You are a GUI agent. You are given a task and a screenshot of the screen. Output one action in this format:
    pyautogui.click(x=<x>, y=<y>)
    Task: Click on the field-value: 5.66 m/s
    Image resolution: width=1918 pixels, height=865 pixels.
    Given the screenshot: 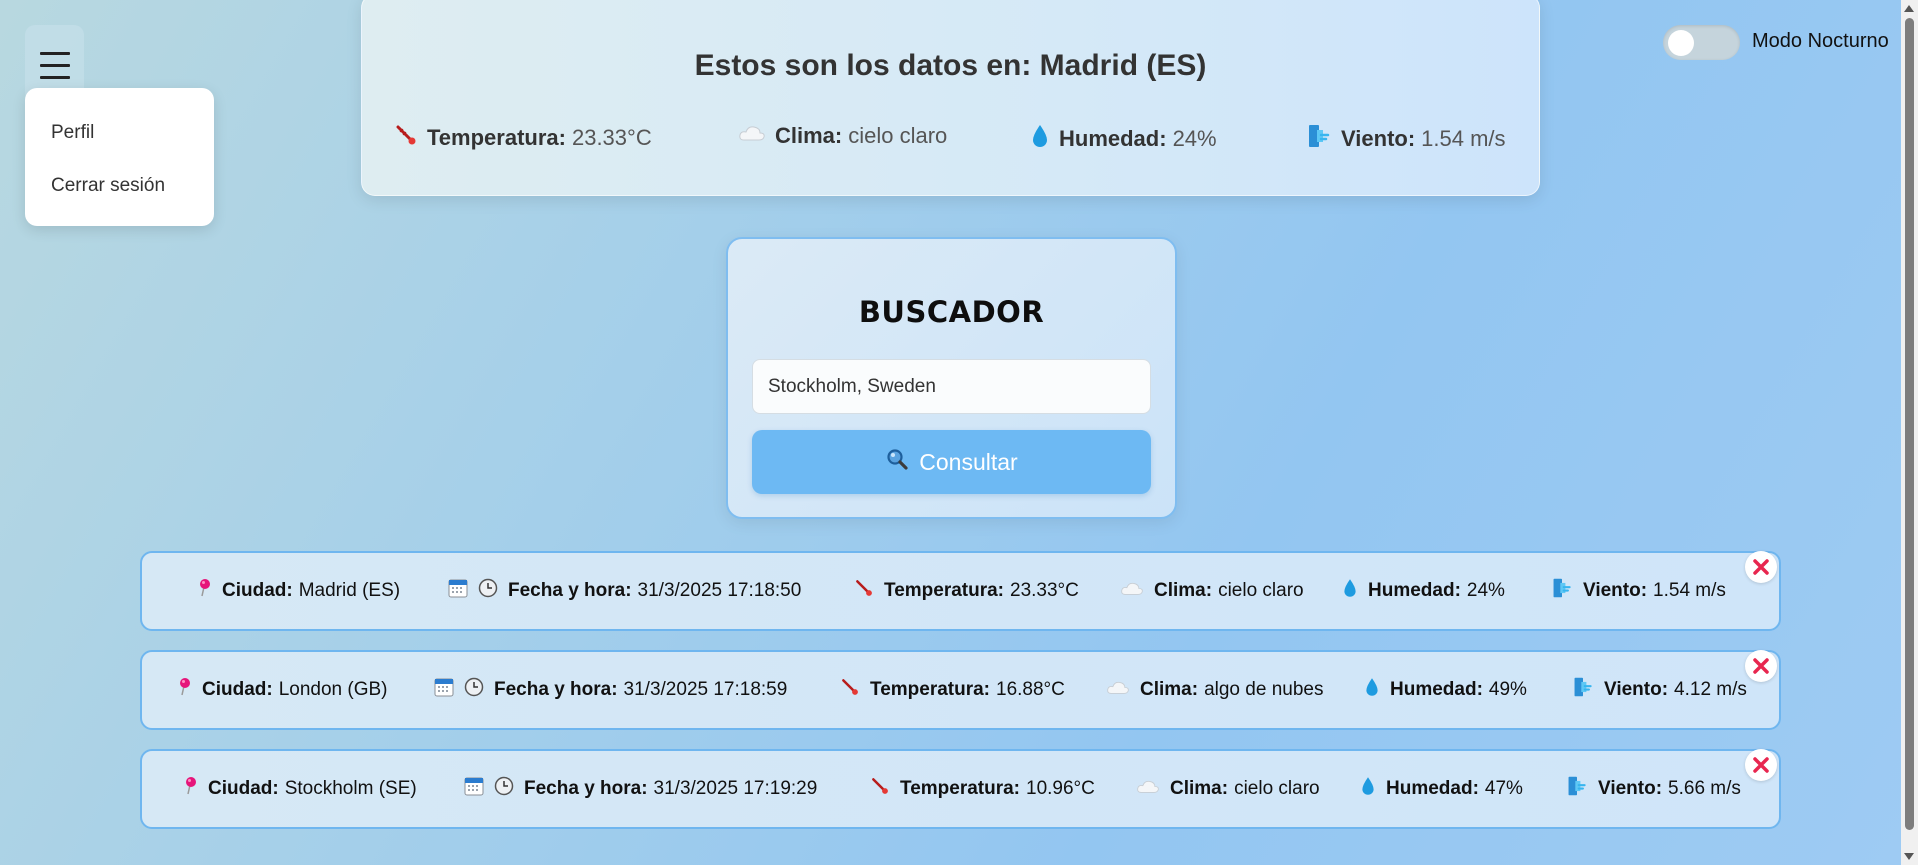 What is the action you would take?
    pyautogui.click(x=1704, y=788)
    